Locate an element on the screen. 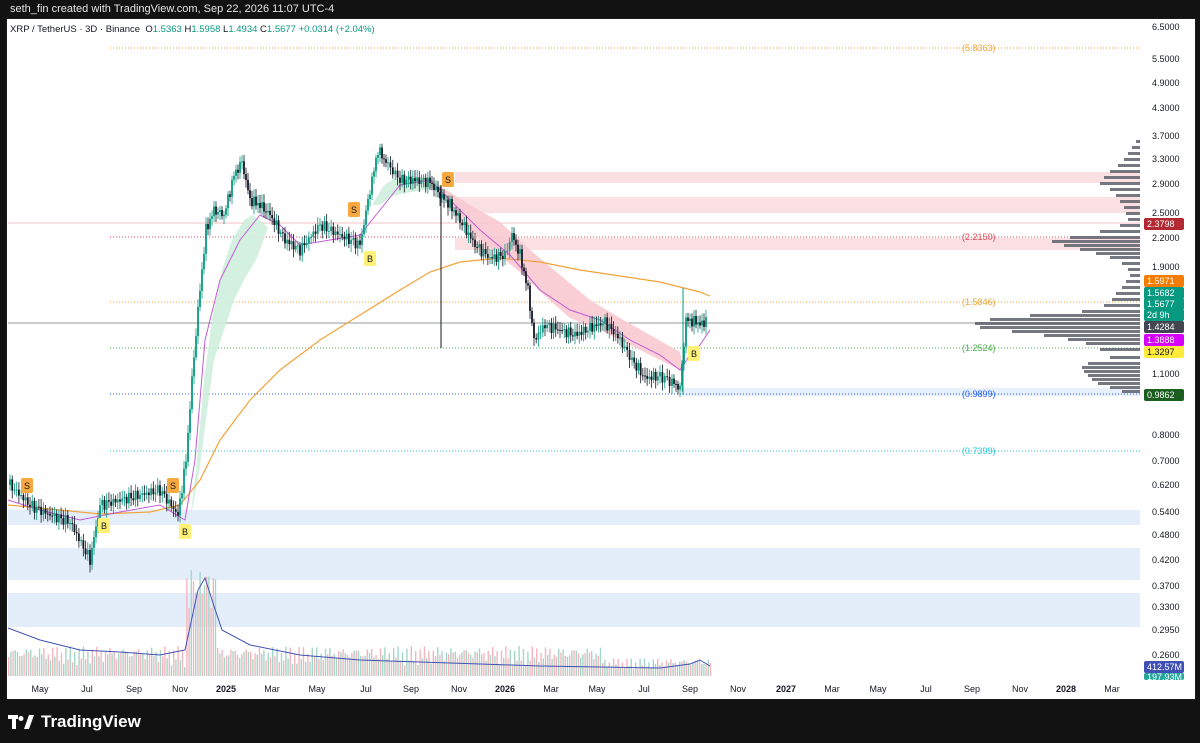 The width and height of the screenshot is (1200, 743). time-label: 2025 is located at coordinates (226, 689).